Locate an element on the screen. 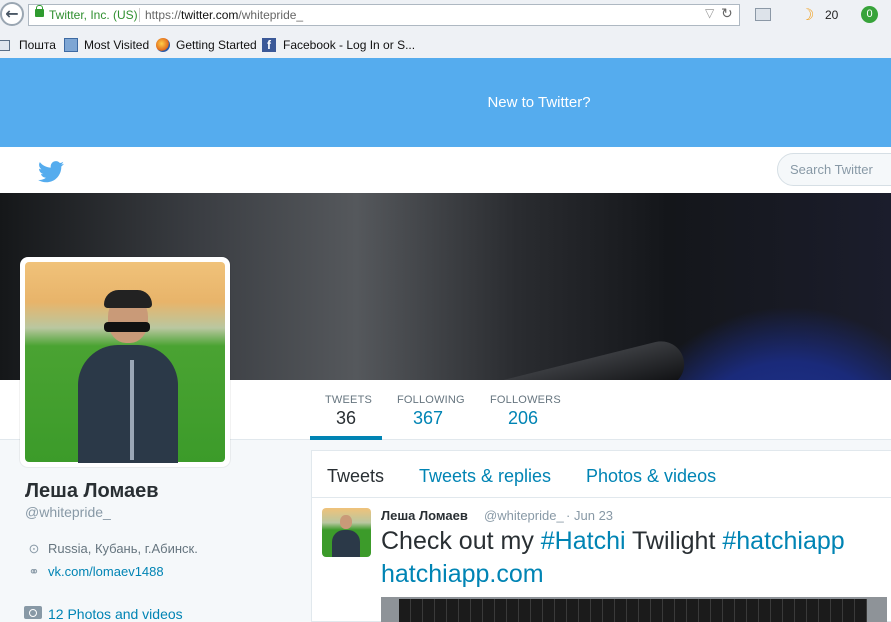  link-icon: ⚭ is located at coordinates (34, 571).